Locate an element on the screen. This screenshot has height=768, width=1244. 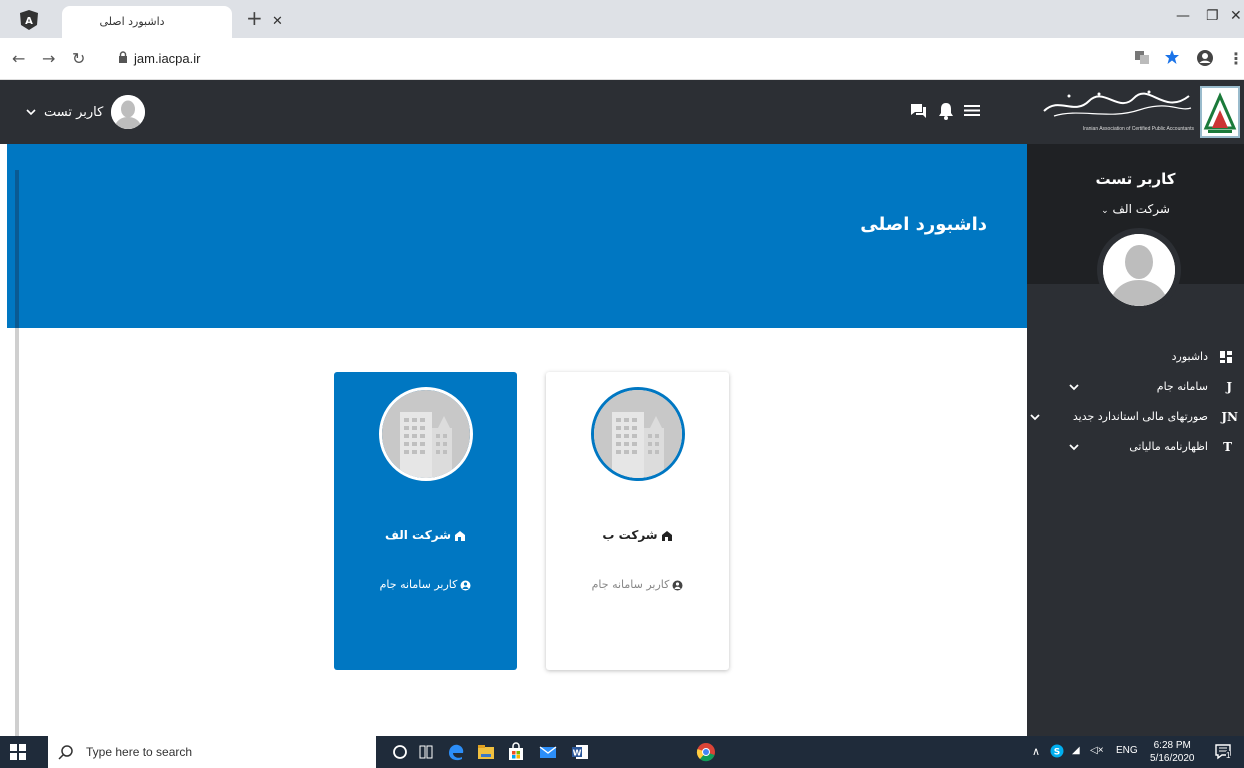
notification-count: 1 is located at coordinates (1228, 755).